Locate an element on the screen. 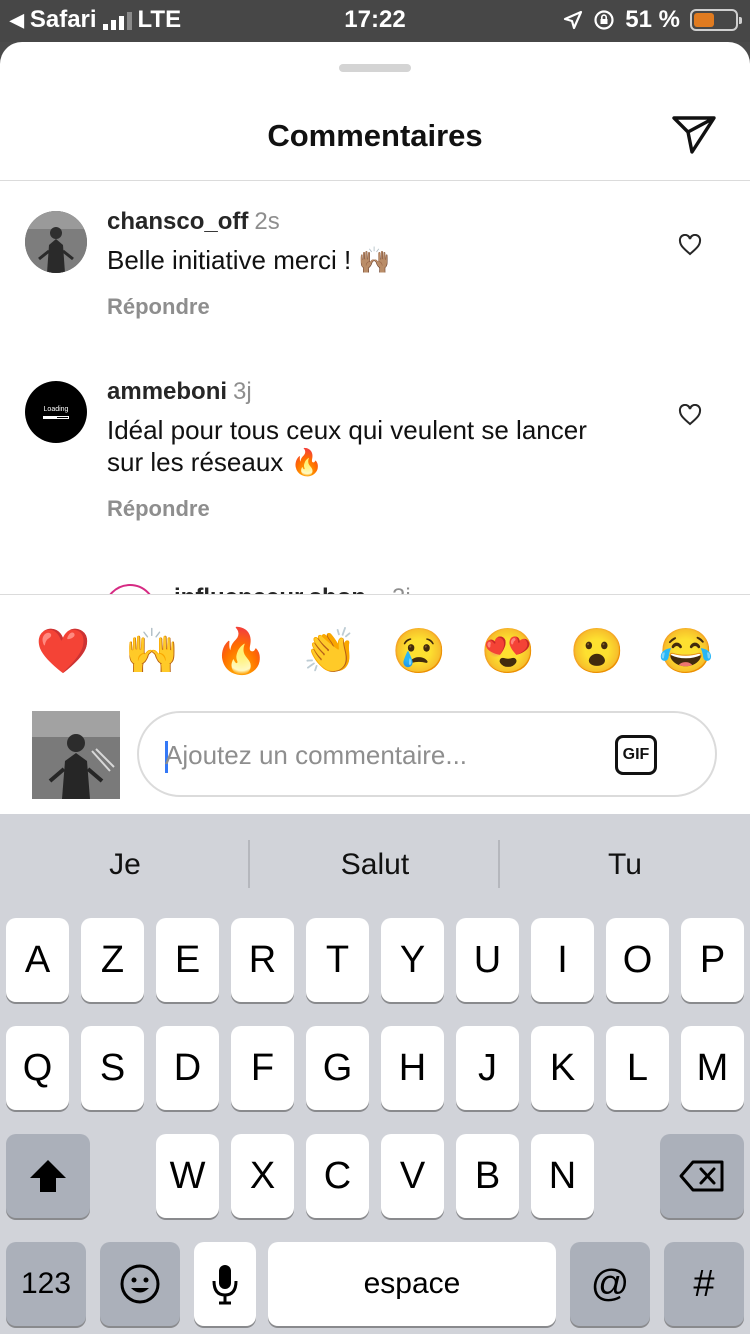 The width and height of the screenshot is (750, 1334). rotation-lock-icon is located at coordinates (604, 20).